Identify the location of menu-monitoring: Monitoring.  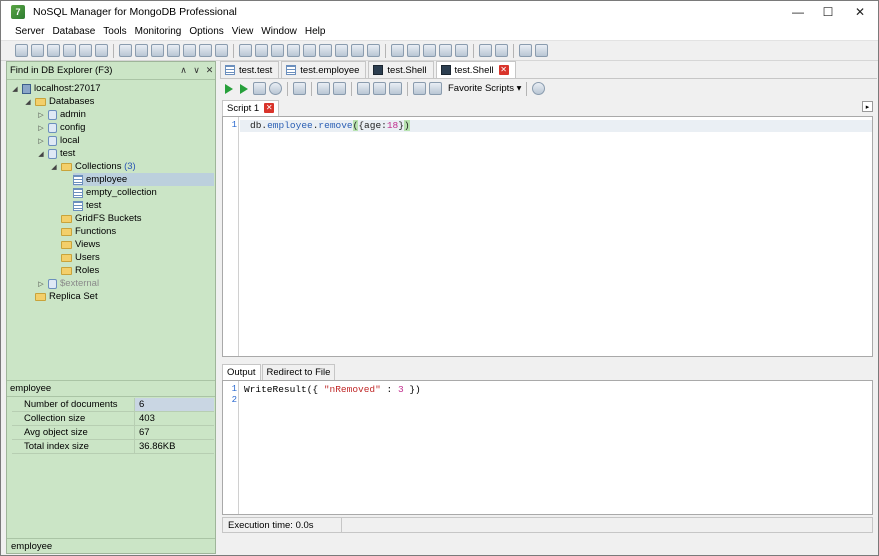
(158, 32).